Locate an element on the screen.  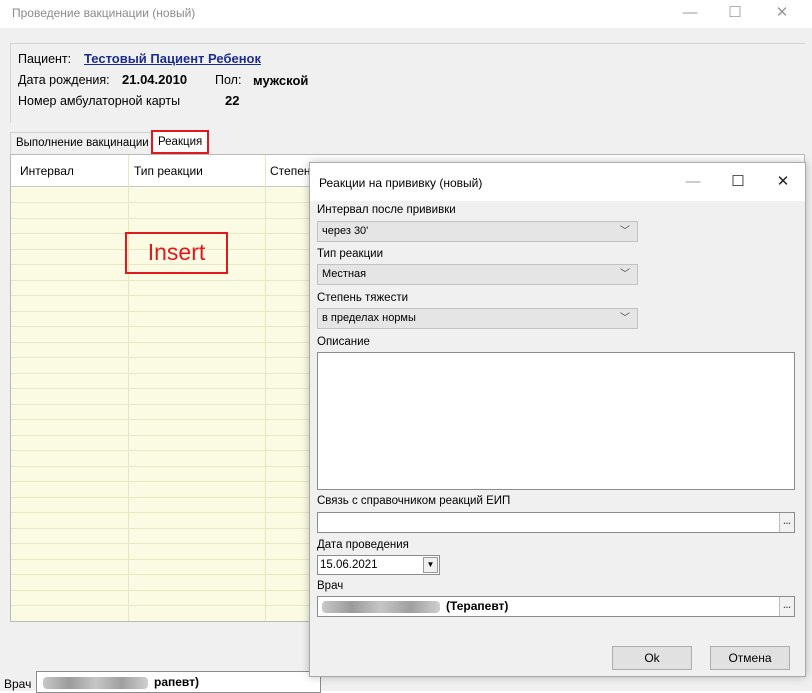
card-label: Номер амбулаторной карты is located at coordinates (99, 101).